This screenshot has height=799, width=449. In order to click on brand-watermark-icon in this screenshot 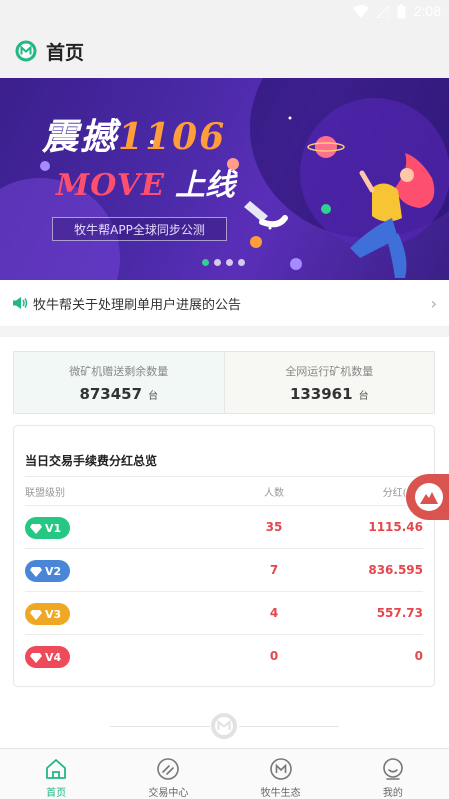, I will do `click(224, 726)`.